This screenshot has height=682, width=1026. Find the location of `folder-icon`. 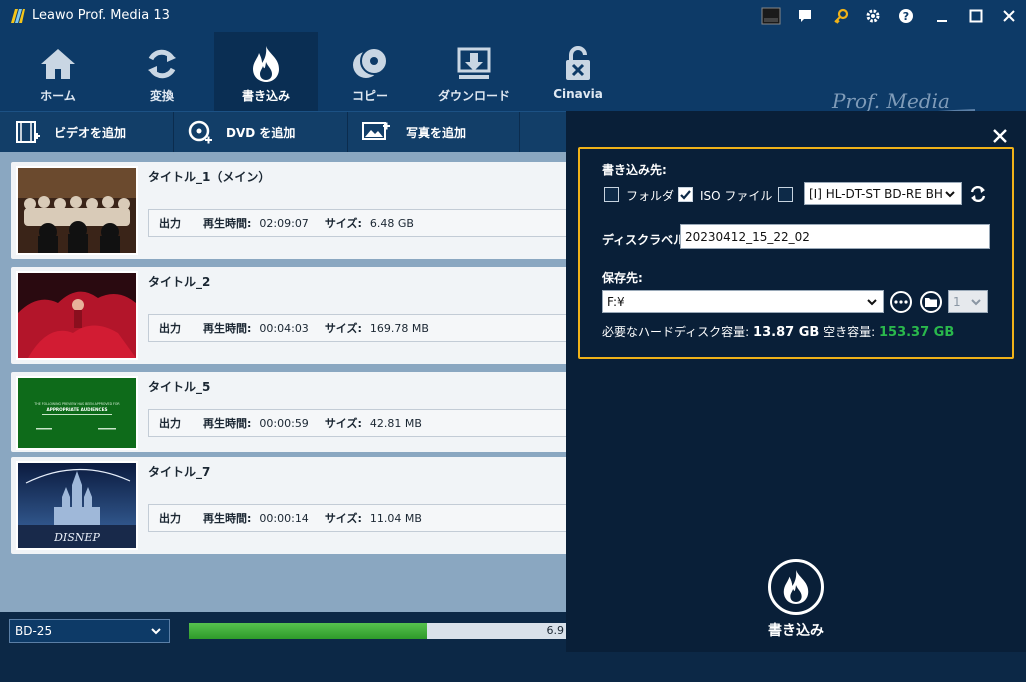

folder-icon is located at coordinates (931, 302).